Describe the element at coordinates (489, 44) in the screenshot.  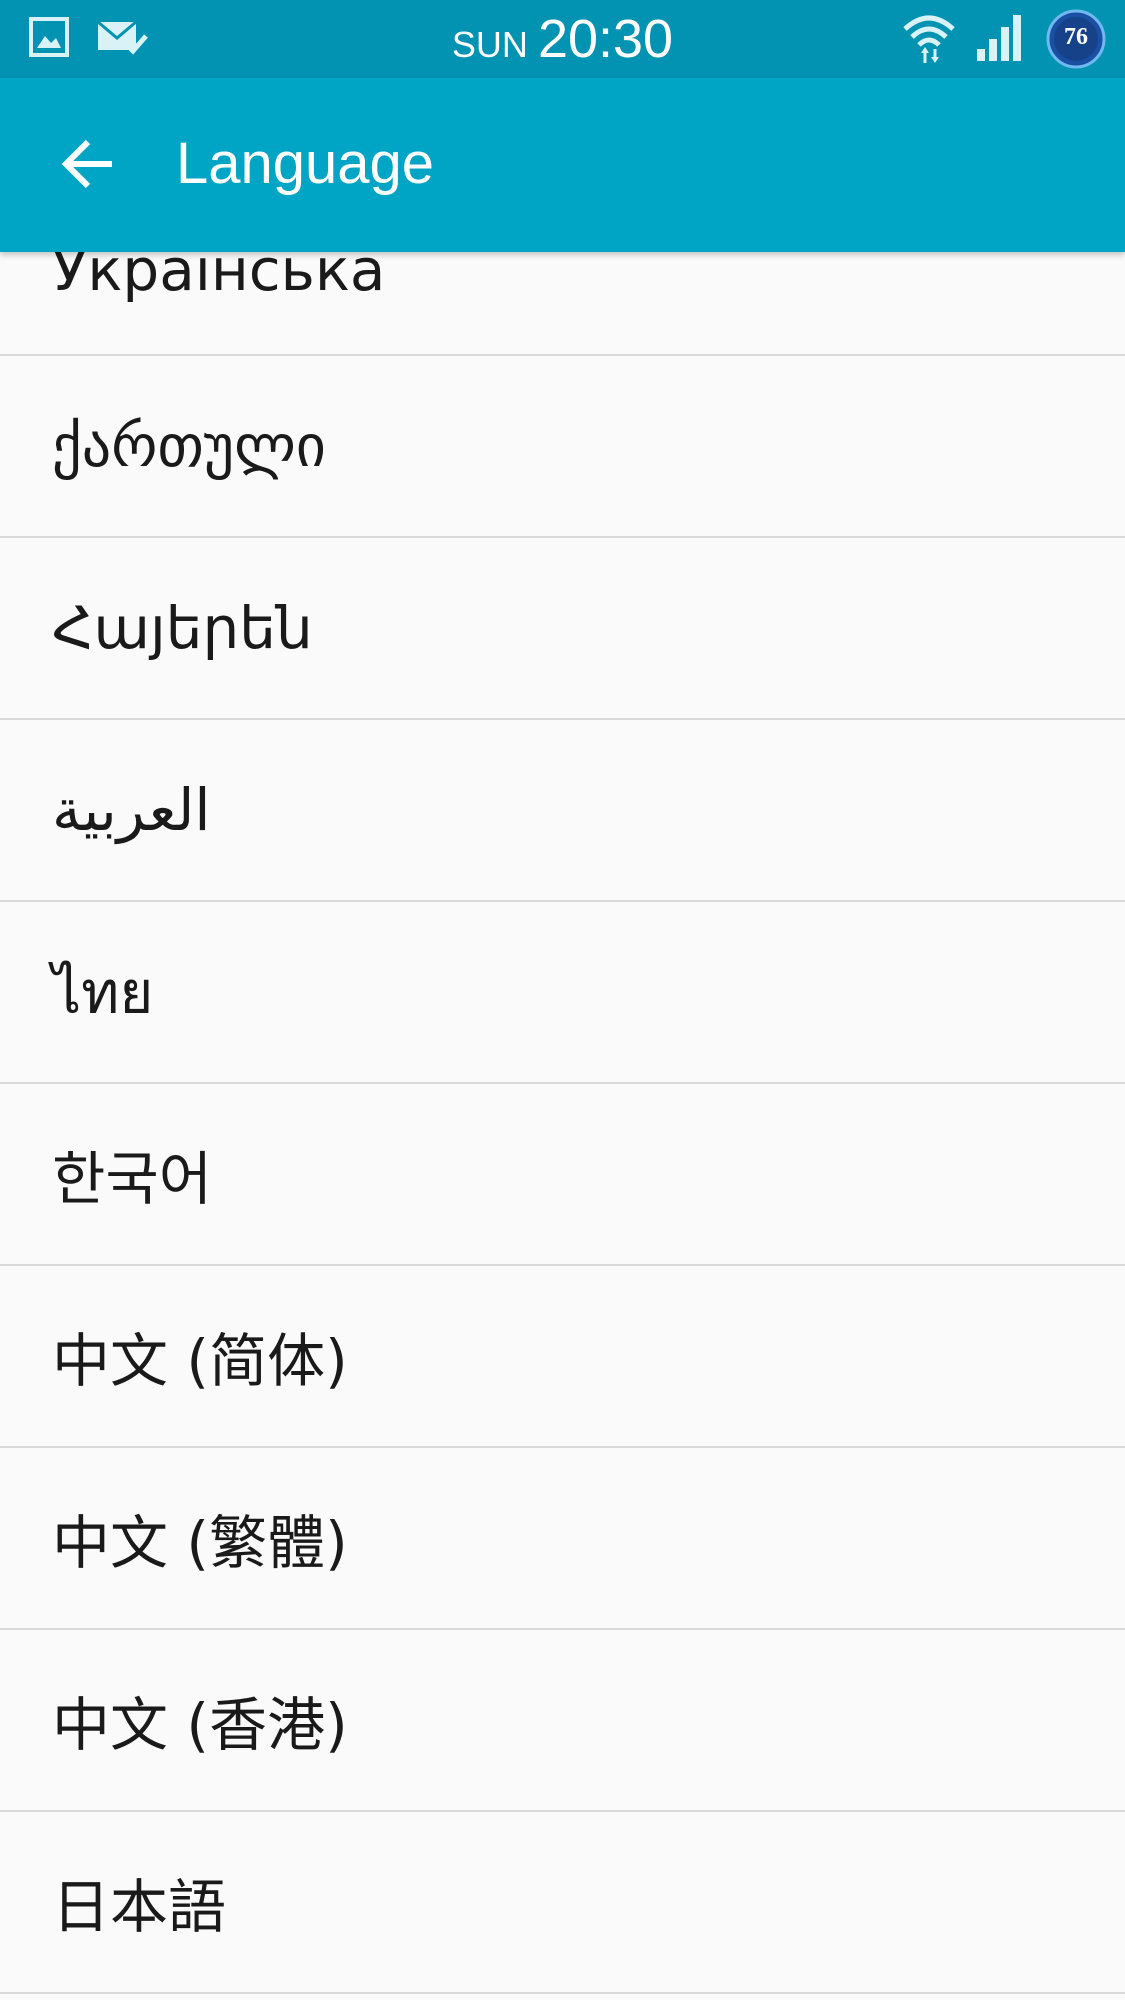
I see `status-day: SUN` at that location.